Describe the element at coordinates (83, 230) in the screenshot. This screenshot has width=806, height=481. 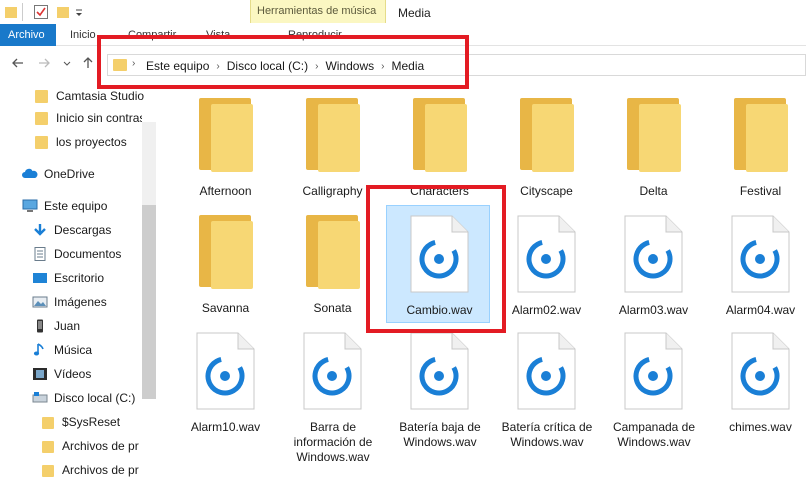
I see `sidebar-item-label: Descargas` at that location.